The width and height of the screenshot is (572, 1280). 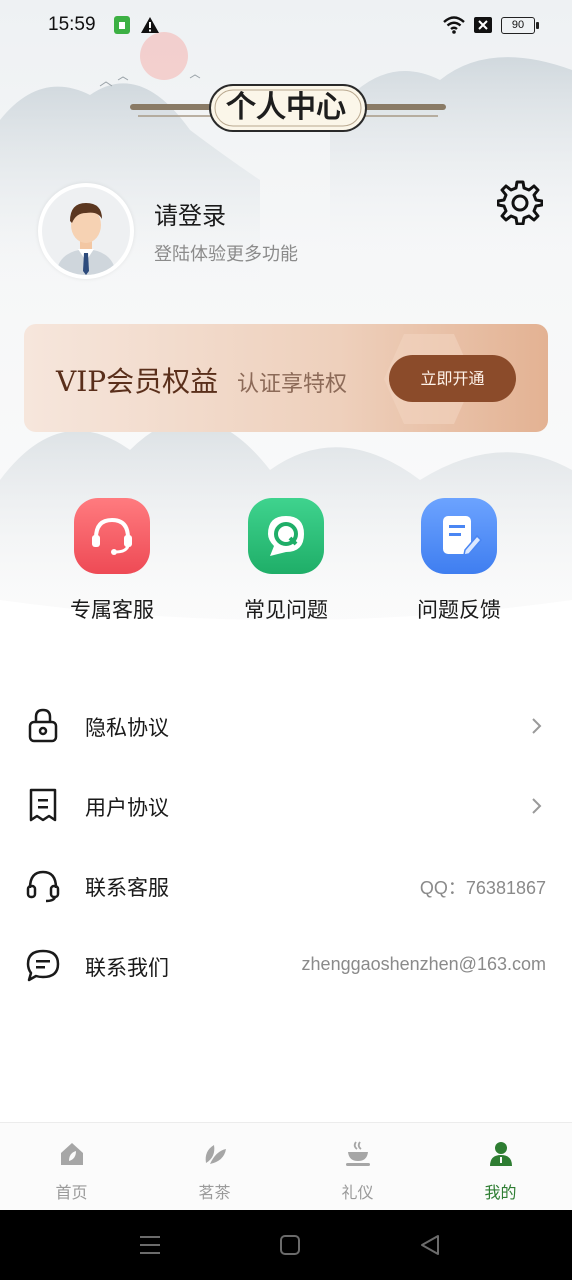 I want to click on headset-icon, so click(x=112, y=536).